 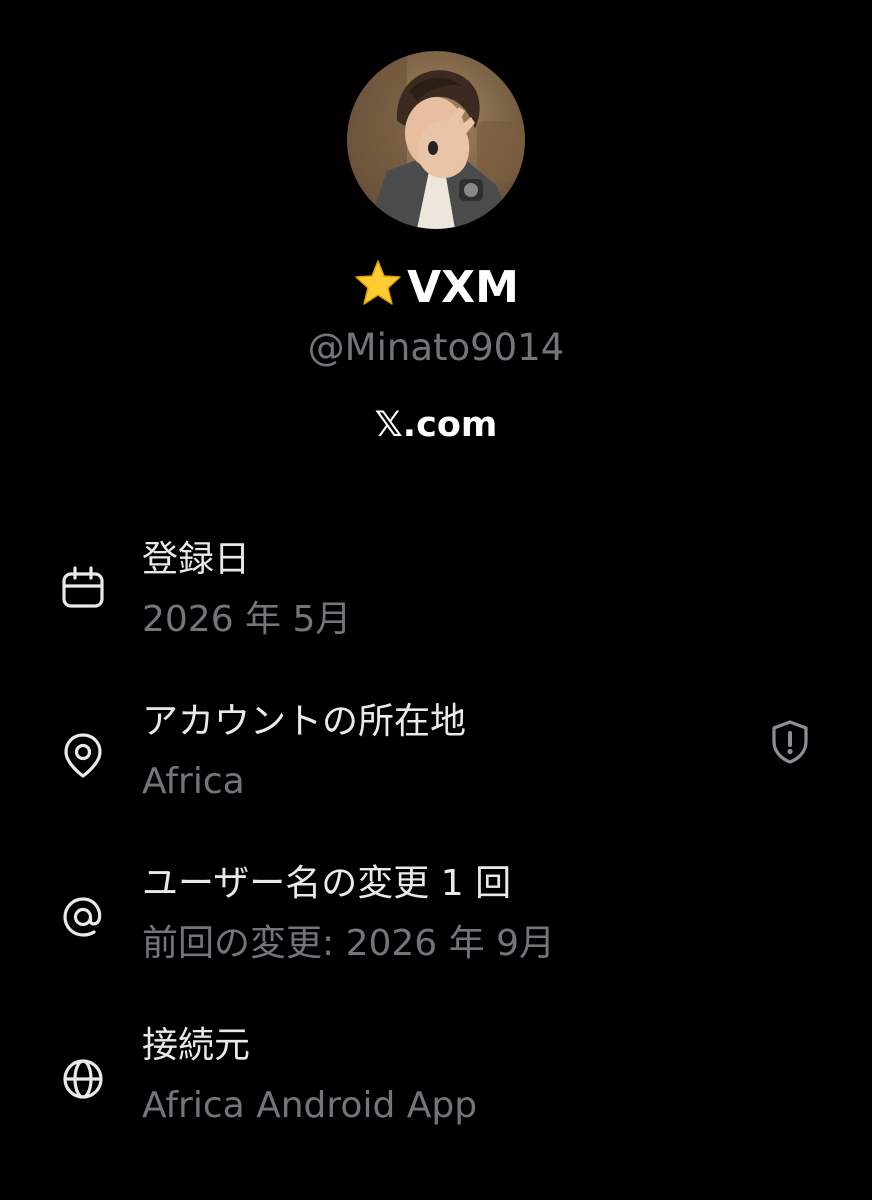 What do you see at coordinates (378, 282) in the screenshot?
I see `star-icon` at bounding box center [378, 282].